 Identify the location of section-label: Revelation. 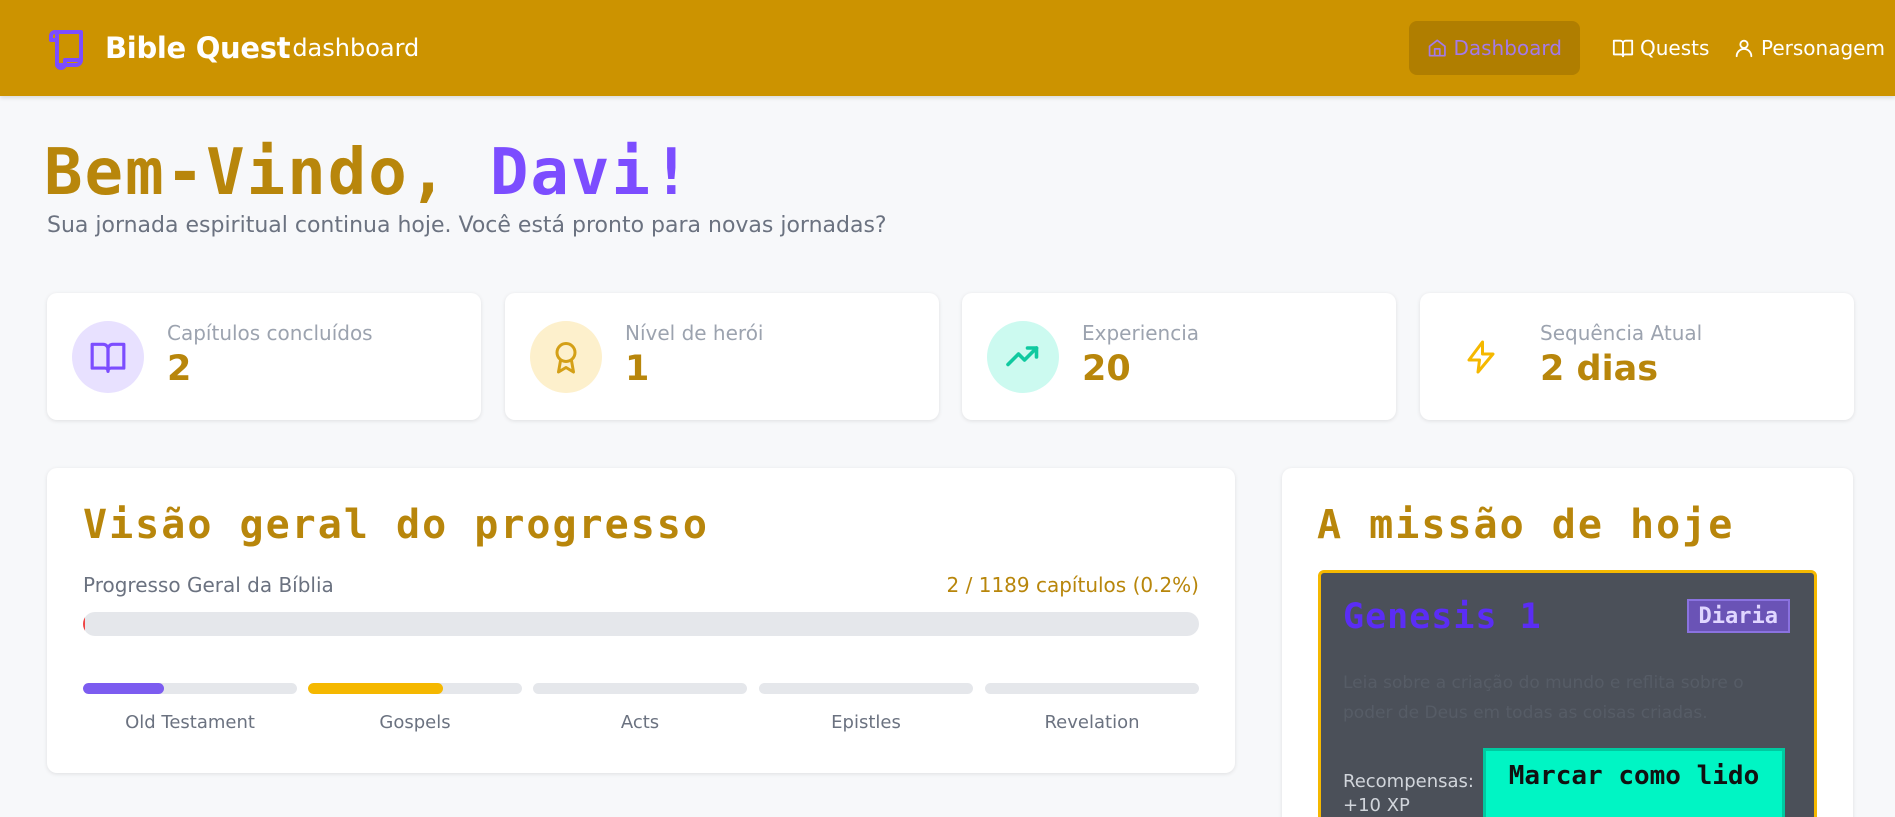
(1092, 722).